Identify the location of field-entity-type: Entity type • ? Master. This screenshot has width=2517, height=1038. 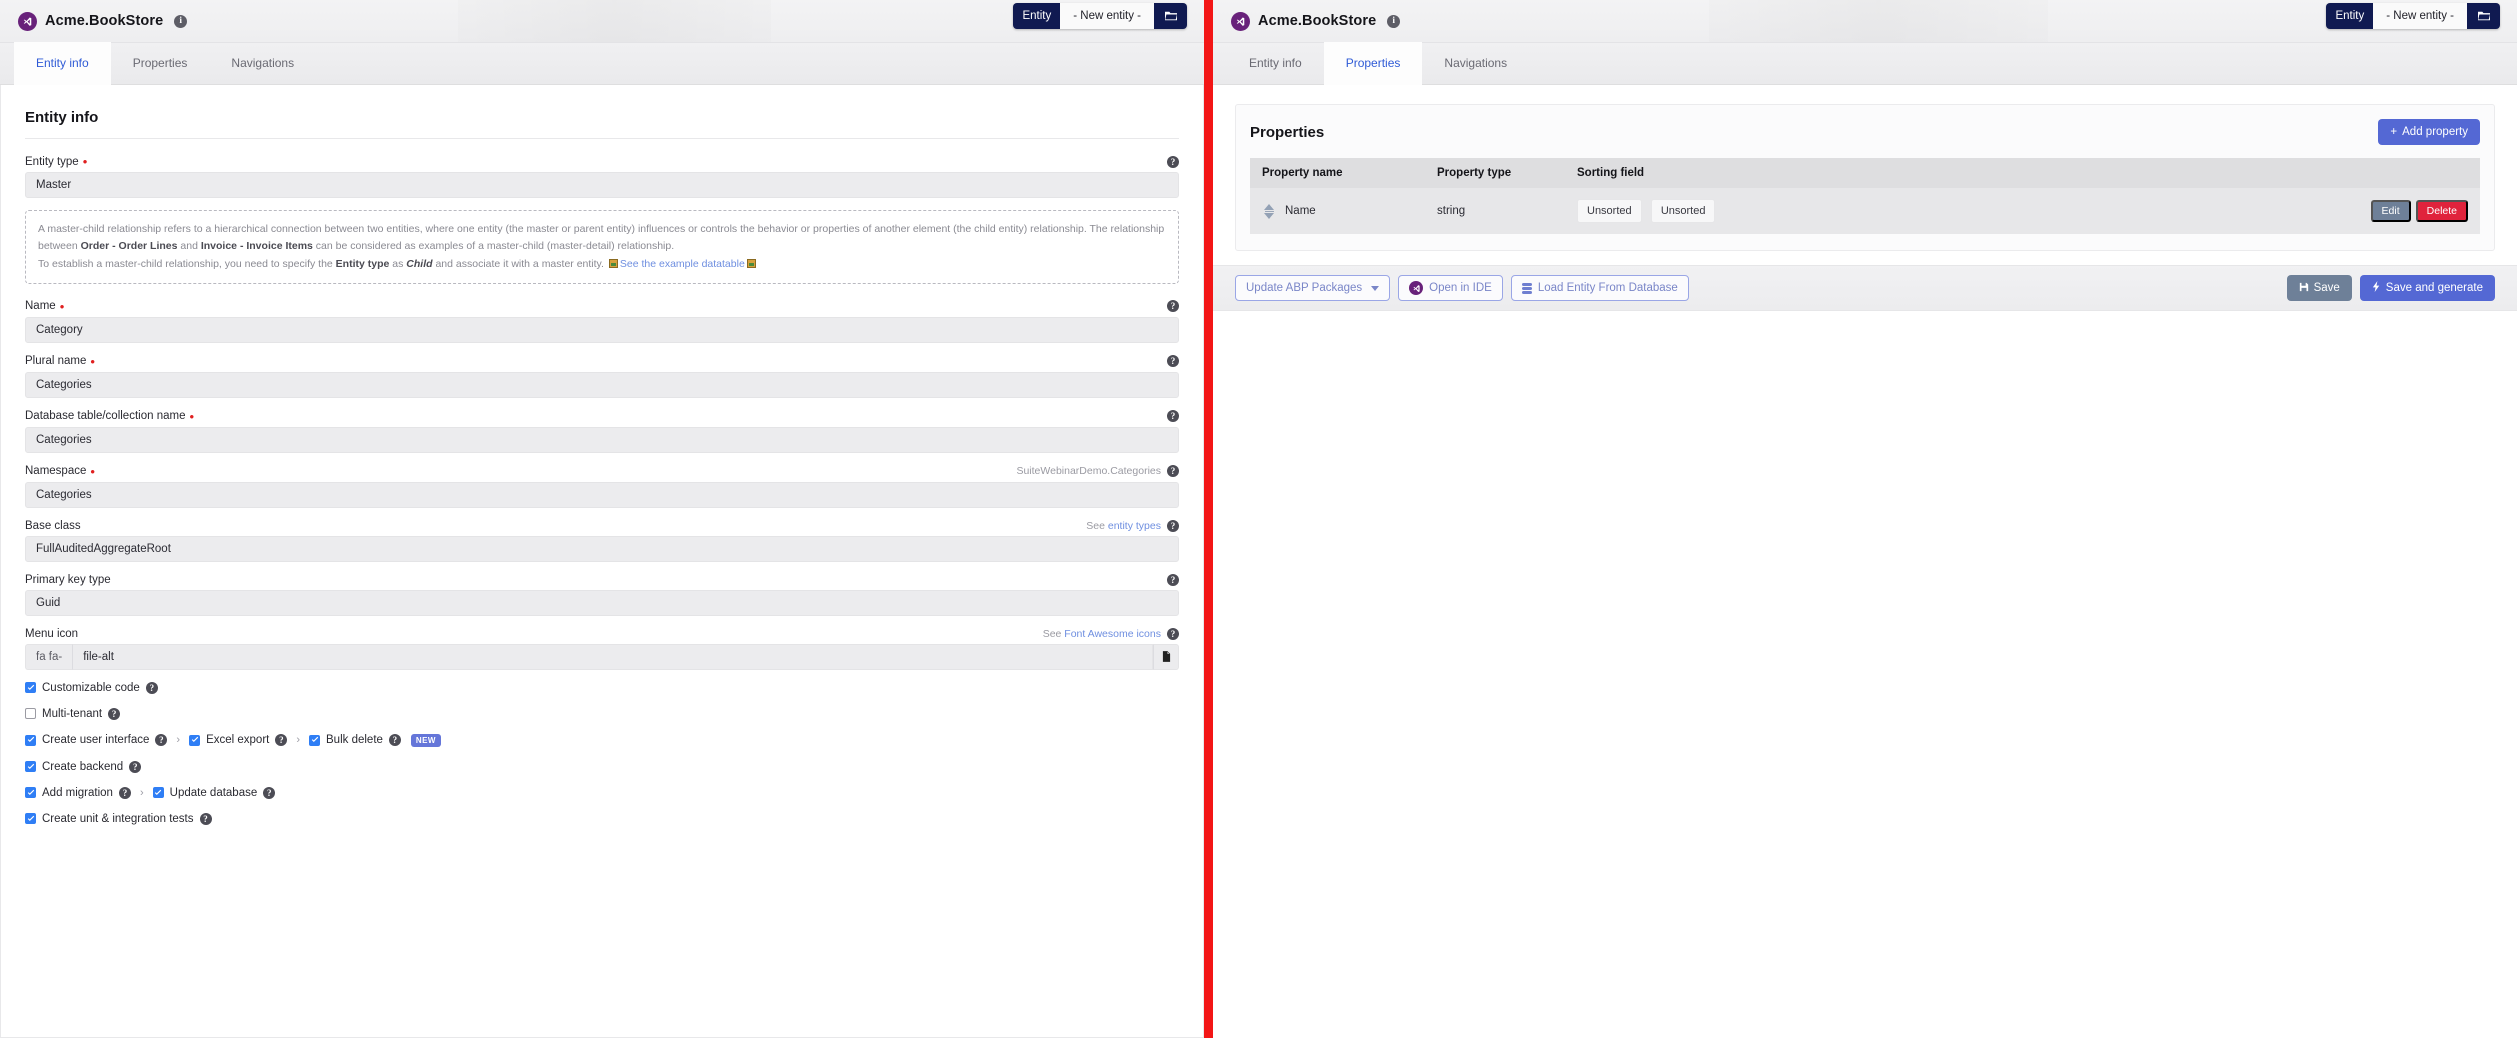
(602, 176).